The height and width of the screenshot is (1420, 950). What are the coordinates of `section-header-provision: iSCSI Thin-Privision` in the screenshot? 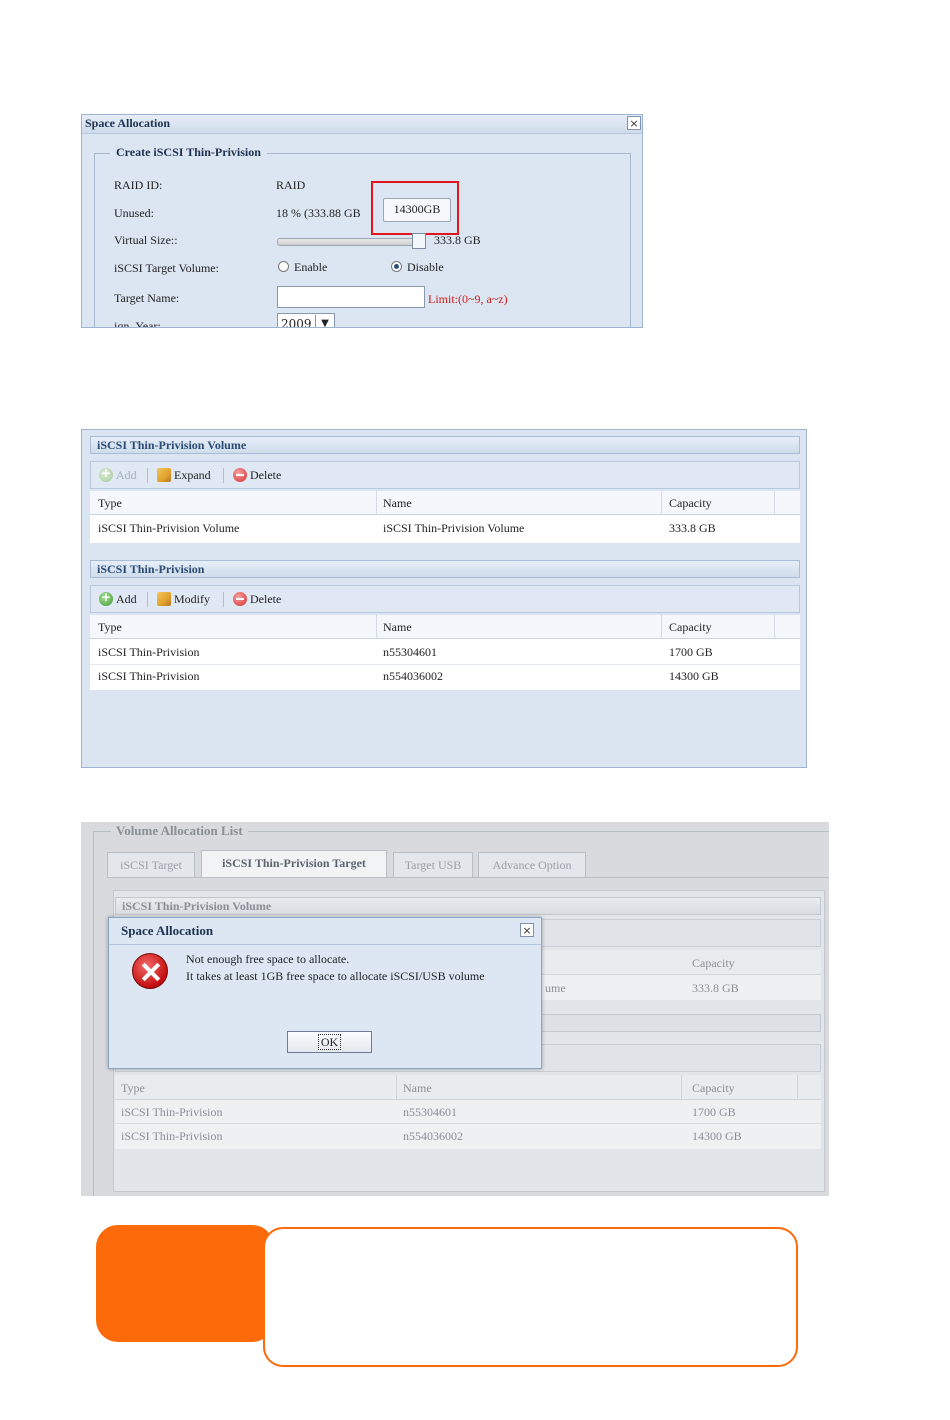 It's located at (445, 569).